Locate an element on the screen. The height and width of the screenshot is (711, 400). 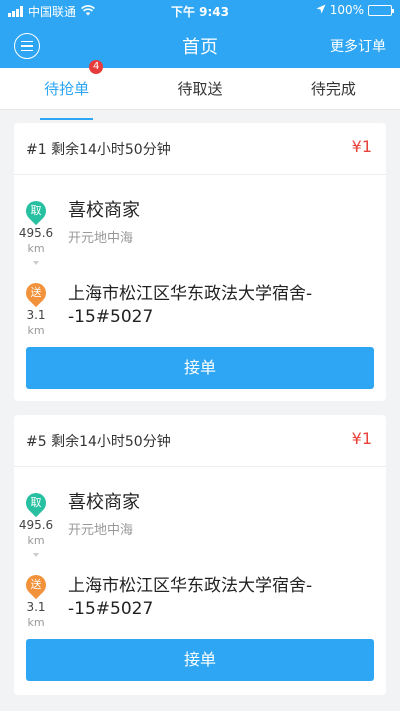
status-right: 100% is located at coordinates (355, 10).